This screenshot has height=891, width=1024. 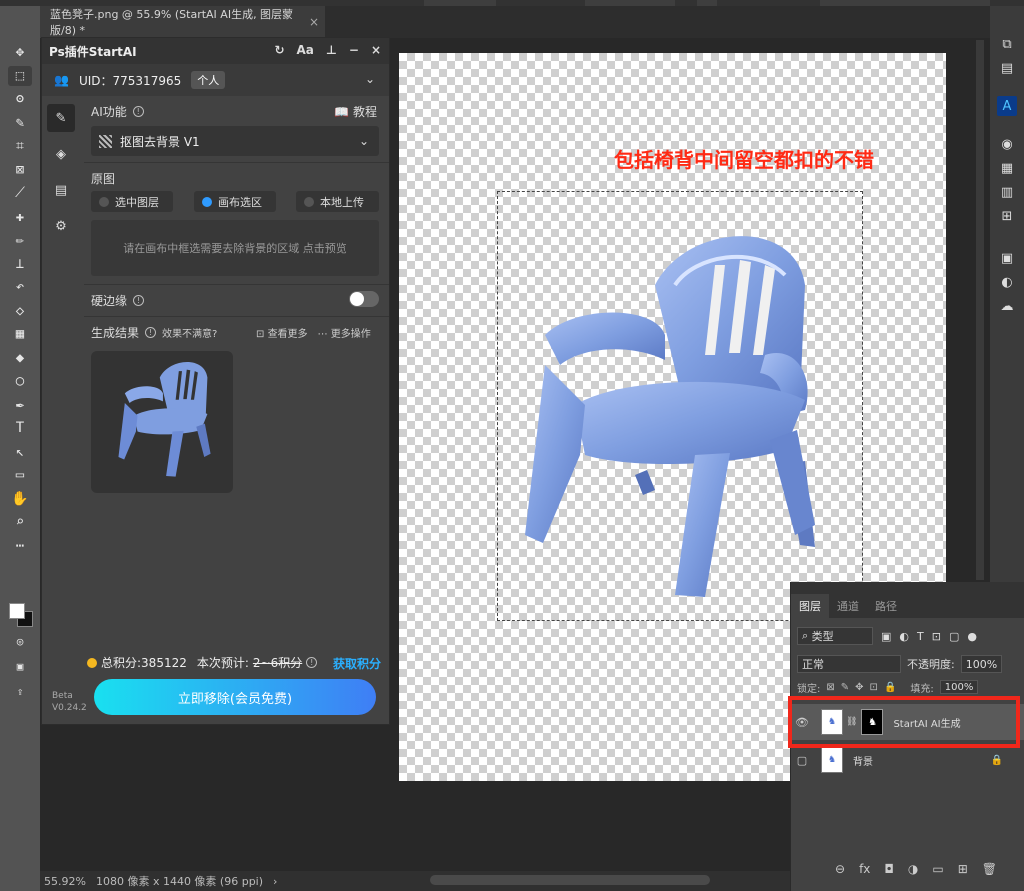 What do you see at coordinates (279, 50) in the screenshot?
I see `refresh-icon: ↻` at bounding box center [279, 50].